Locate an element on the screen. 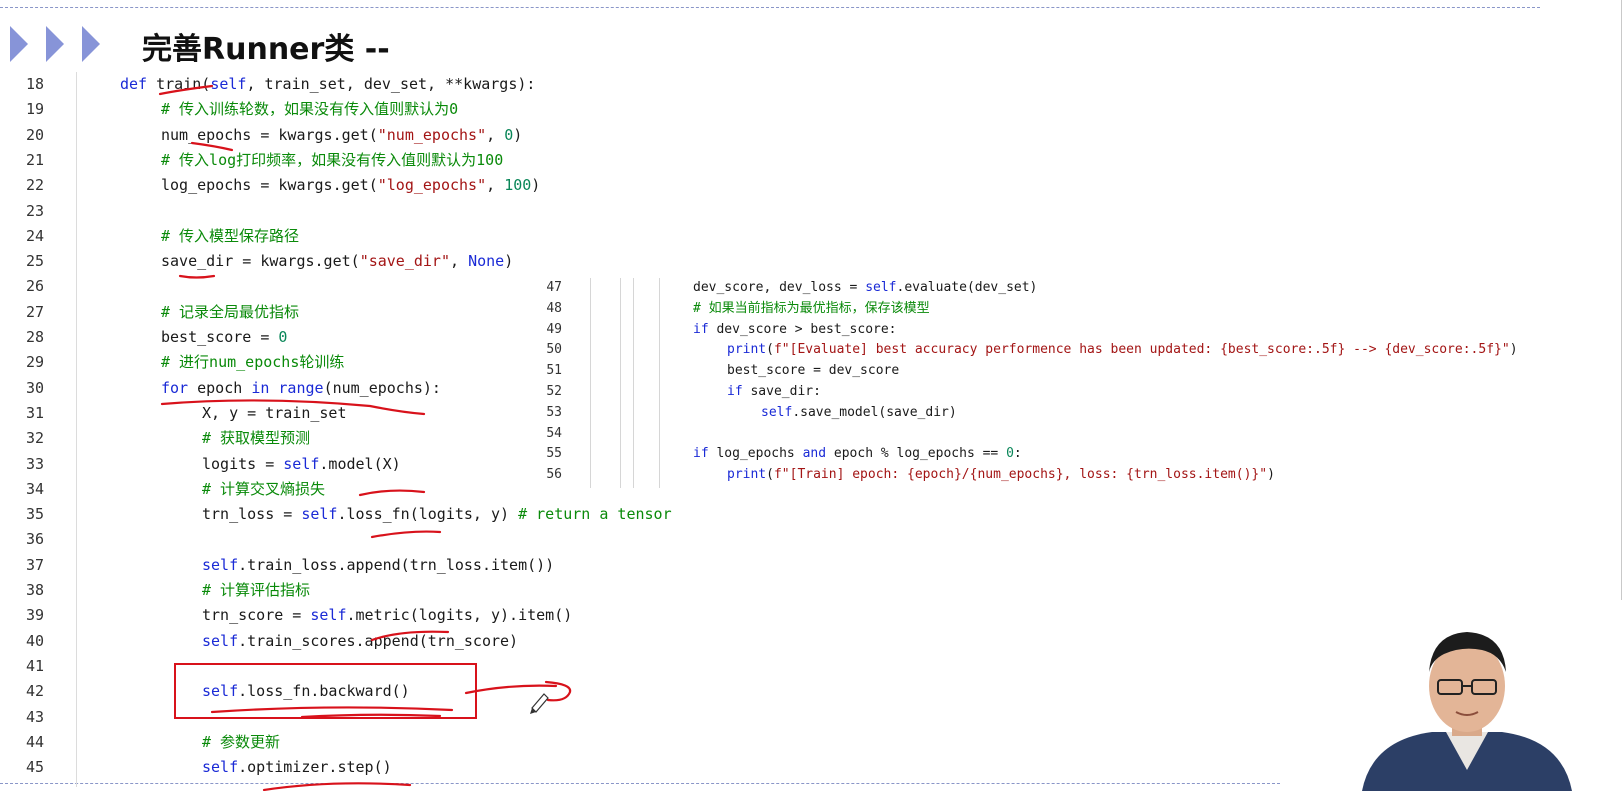 The image size is (1623, 791). code-token: trn_score = is located at coordinates (256, 615).